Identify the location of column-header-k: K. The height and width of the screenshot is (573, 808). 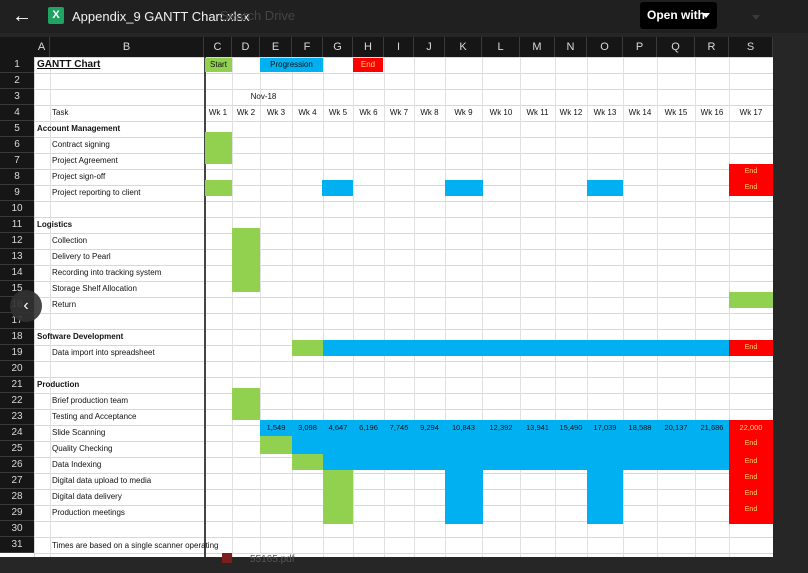
(463, 47).